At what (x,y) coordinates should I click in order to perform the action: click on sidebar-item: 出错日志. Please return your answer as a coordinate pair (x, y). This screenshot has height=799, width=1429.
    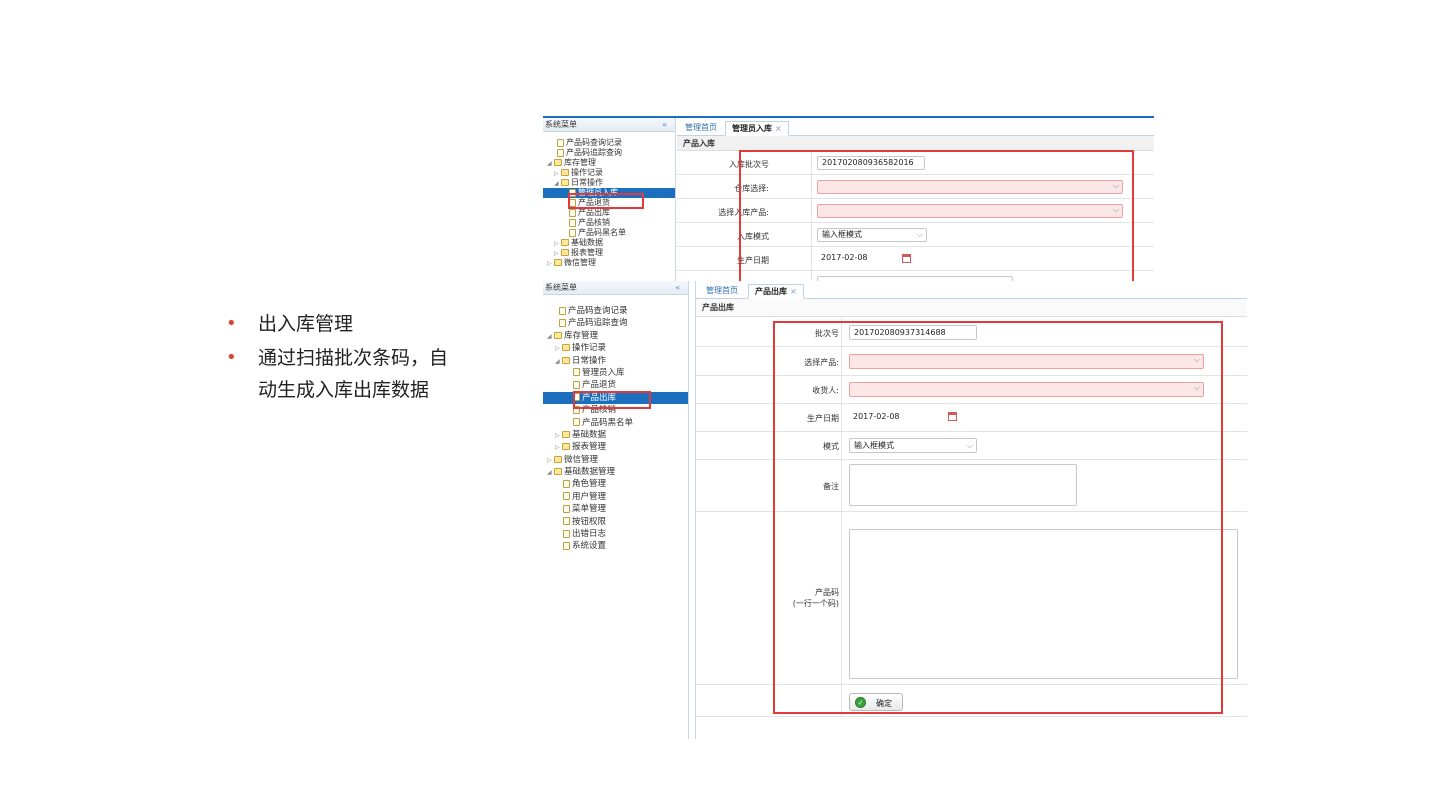
    Looking at the image, I should click on (615, 534).